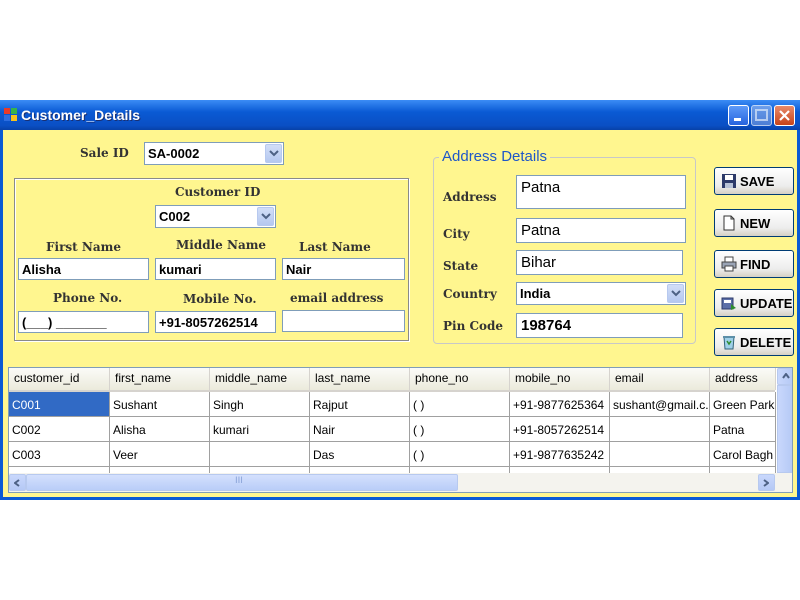 Image resolution: width=800 pixels, height=600 pixels. Describe the element at coordinates (88, 298) in the screenshot. I see `phone-label: Phone No.` at that location.